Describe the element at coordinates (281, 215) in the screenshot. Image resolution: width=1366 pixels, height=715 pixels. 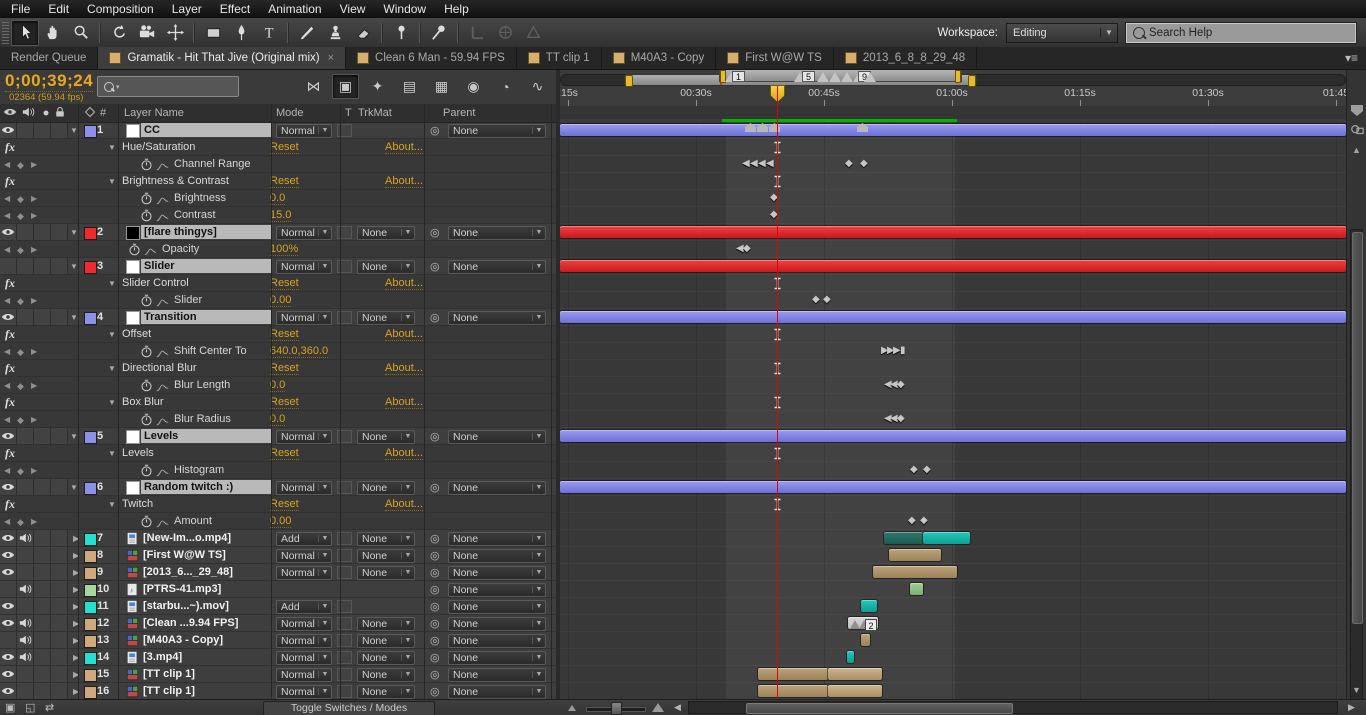
I see `property-value: 15.0` at that location.